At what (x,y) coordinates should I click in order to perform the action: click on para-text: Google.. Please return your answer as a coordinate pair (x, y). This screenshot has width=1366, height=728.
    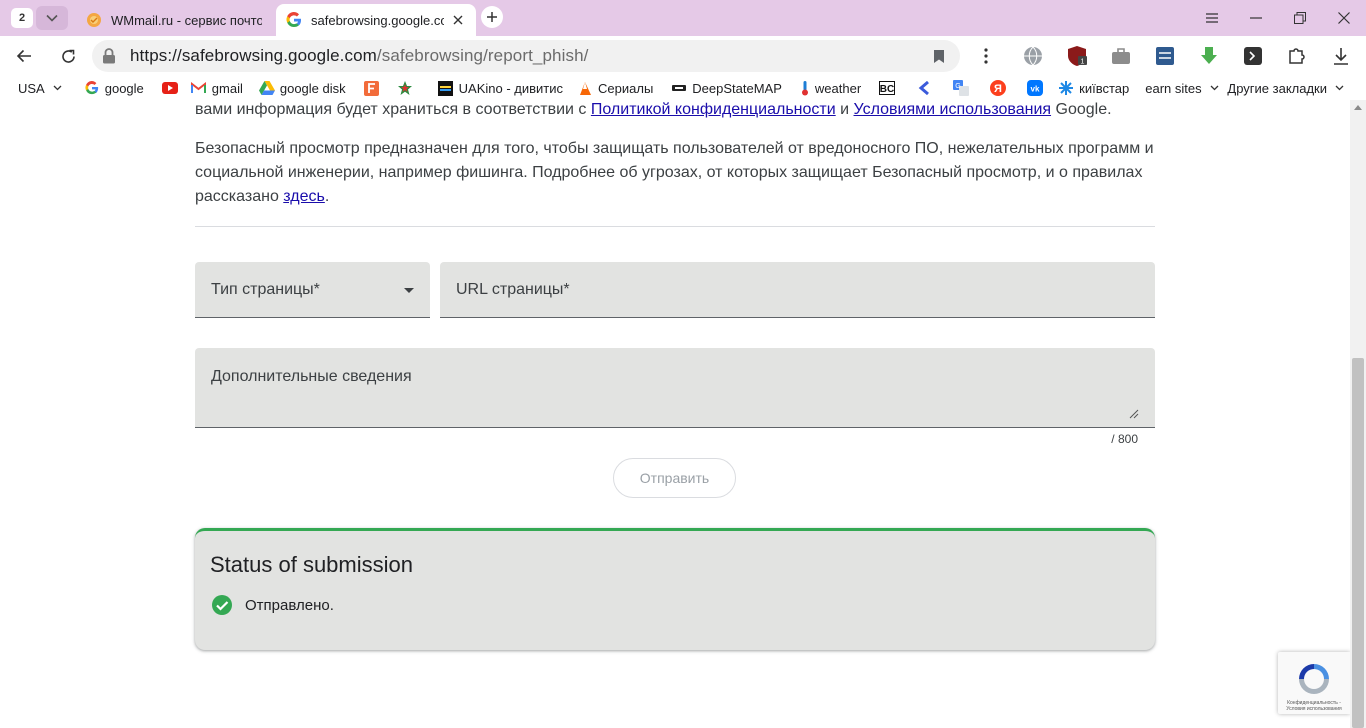
    Looking at the image, I should click on (1081, 109).